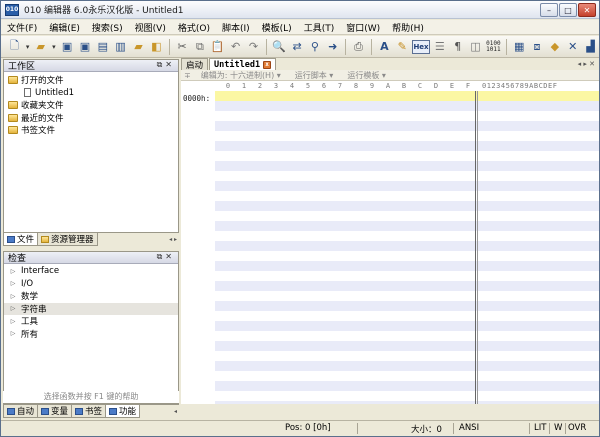 The image size is (600, 437). What do you see at coordinates (493, 47) in the screenshot?
I see `binary-mode-icon: 0100 1011` at bounding box center [493, 47].